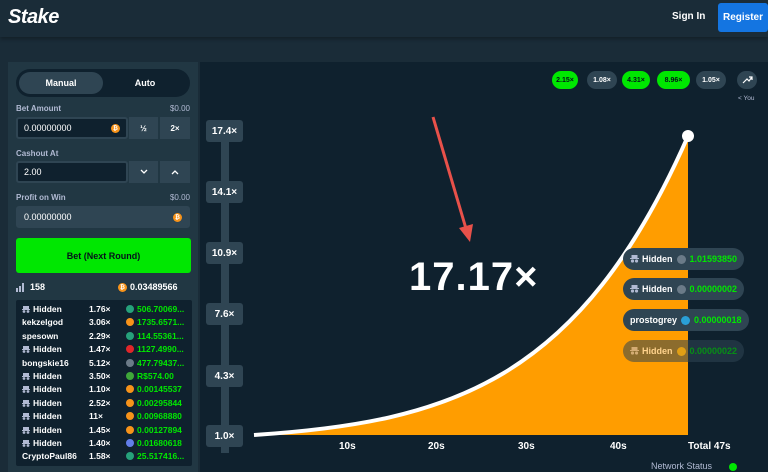  I want to click on player-multiplier: 1.40×, so click(100, 443).